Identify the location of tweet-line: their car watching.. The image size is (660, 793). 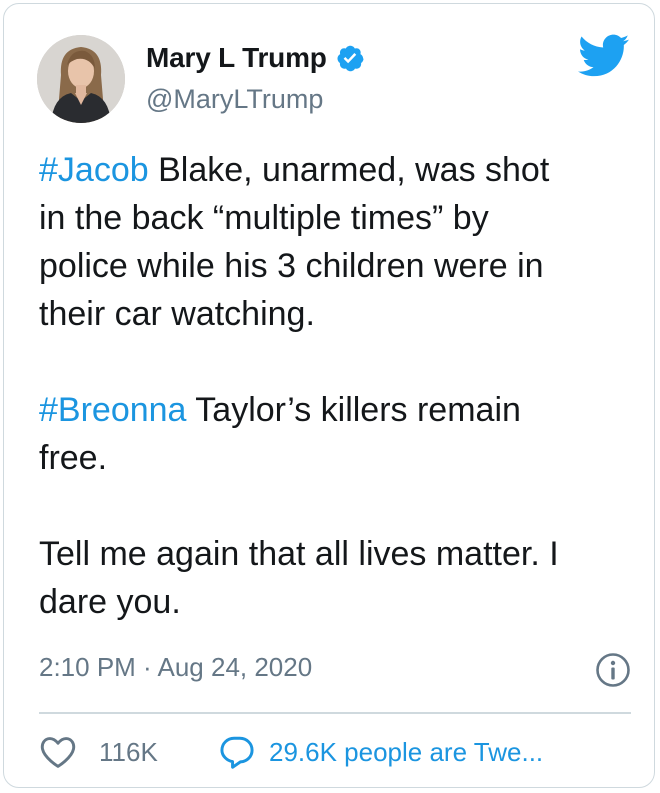
(339, 314).